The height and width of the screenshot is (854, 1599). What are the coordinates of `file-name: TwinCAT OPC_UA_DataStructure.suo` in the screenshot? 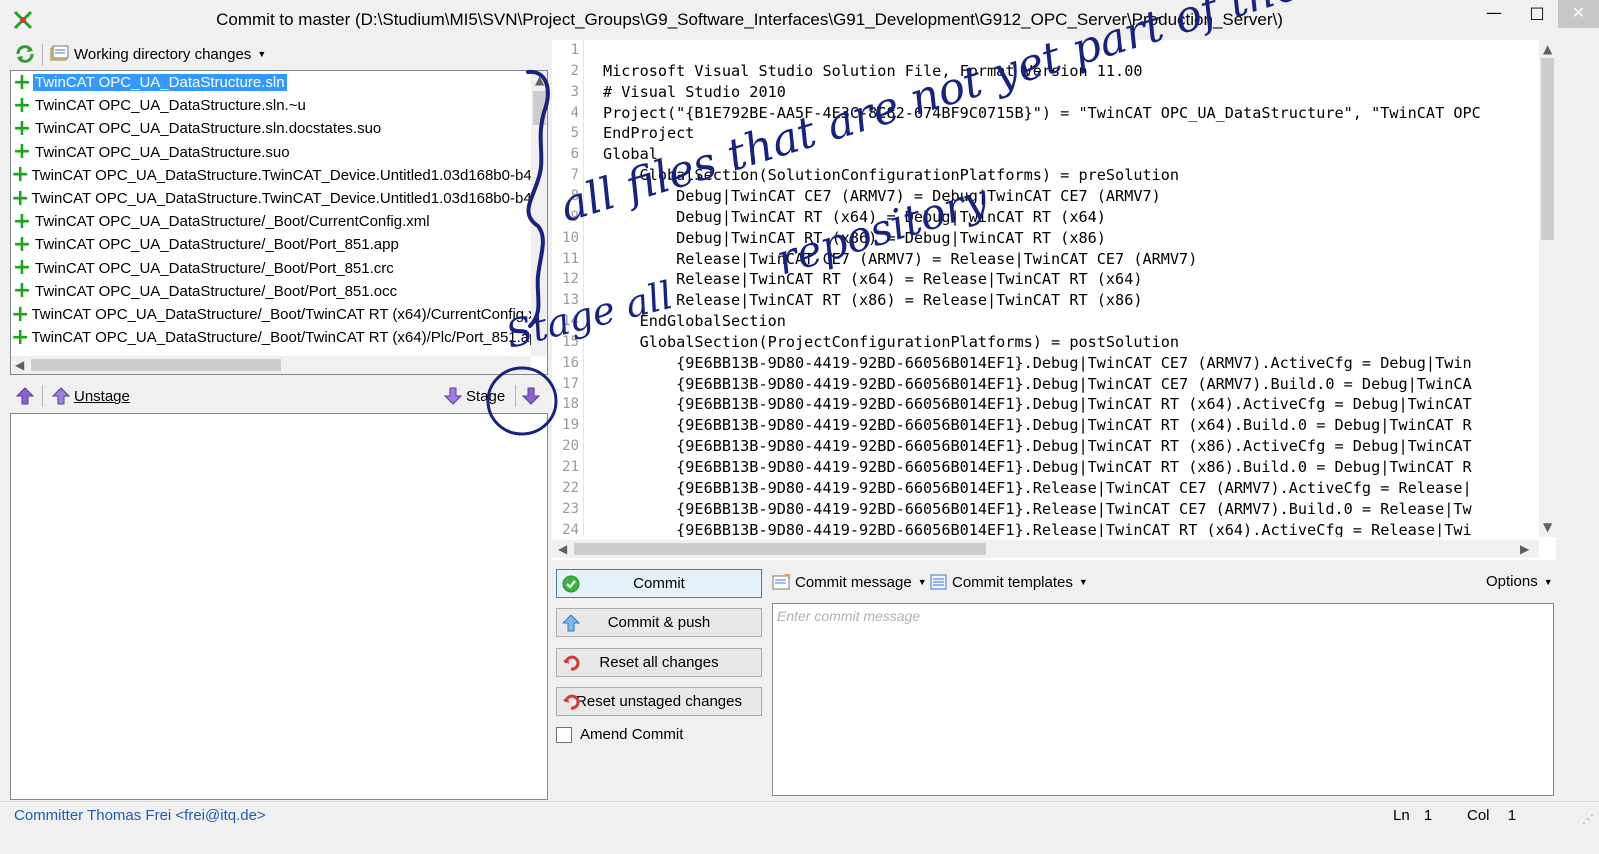 It's located at (162, 152).